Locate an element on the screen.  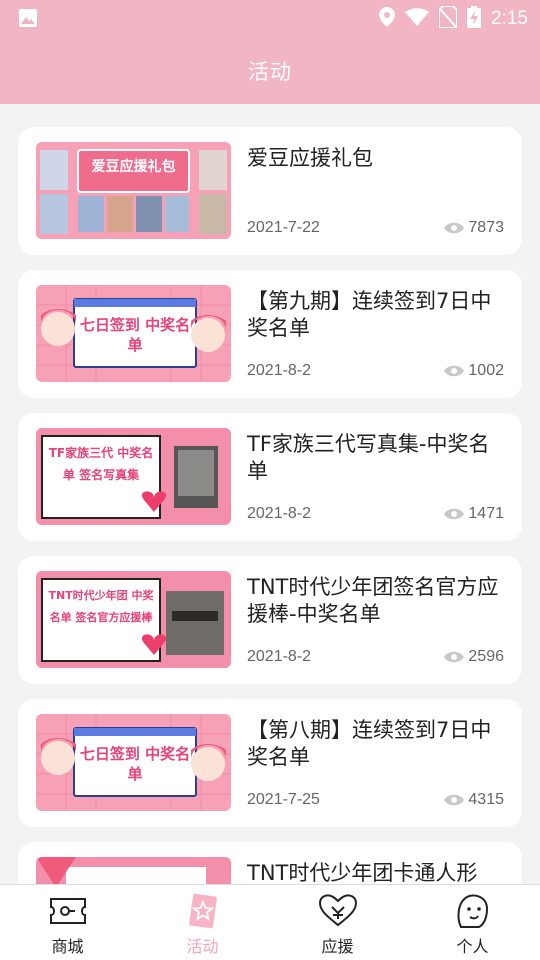
tab-profile: 个人 is located at coordinates (472, 922).